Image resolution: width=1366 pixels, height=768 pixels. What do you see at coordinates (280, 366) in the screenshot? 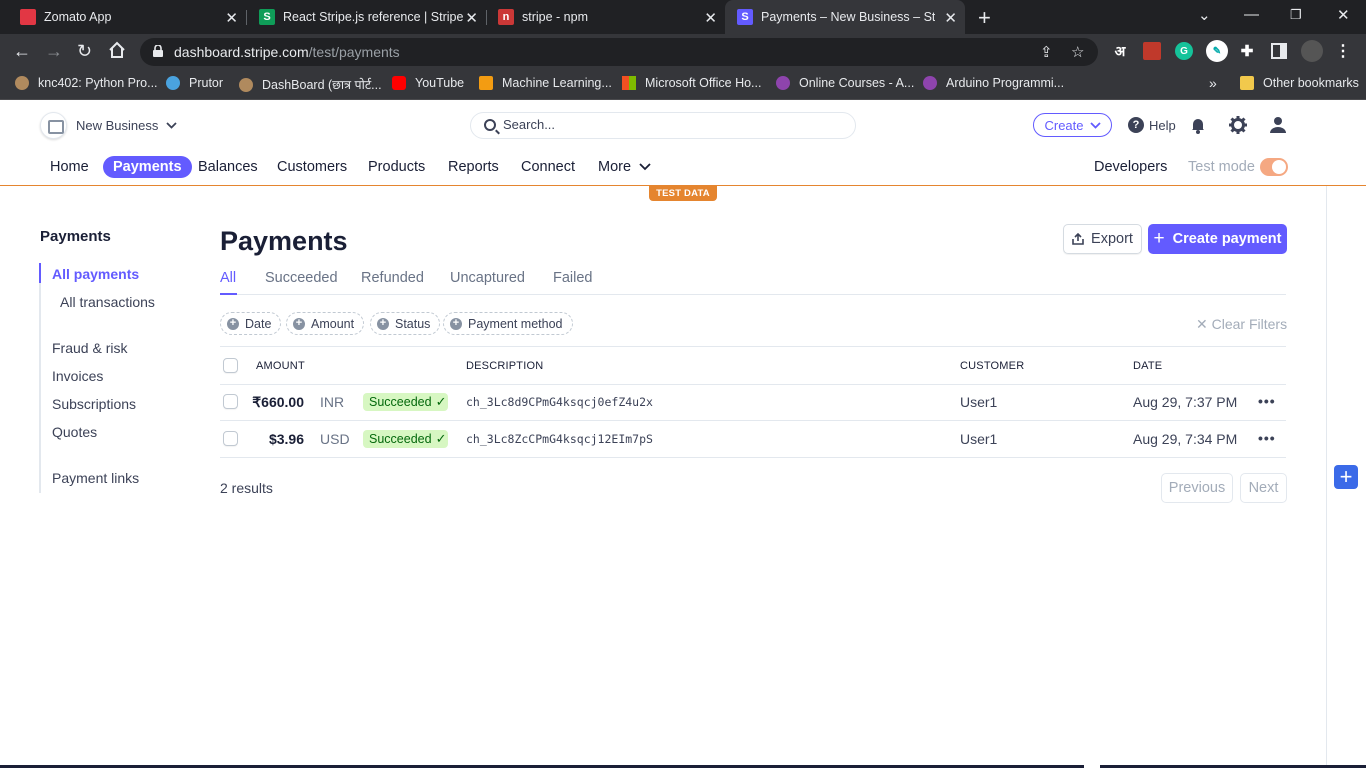
I see `column-amount: AMOUNT` at bounding box center [280, 366].